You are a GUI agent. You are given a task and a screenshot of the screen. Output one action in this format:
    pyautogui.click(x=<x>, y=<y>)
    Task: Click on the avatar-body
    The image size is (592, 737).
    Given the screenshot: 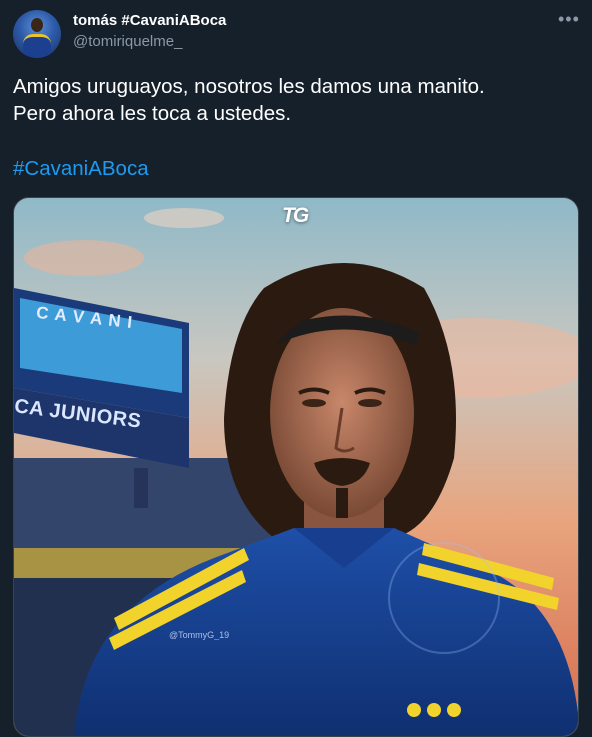 What is the action you would take?
    pyautogui.click(x=37, y=46)
    